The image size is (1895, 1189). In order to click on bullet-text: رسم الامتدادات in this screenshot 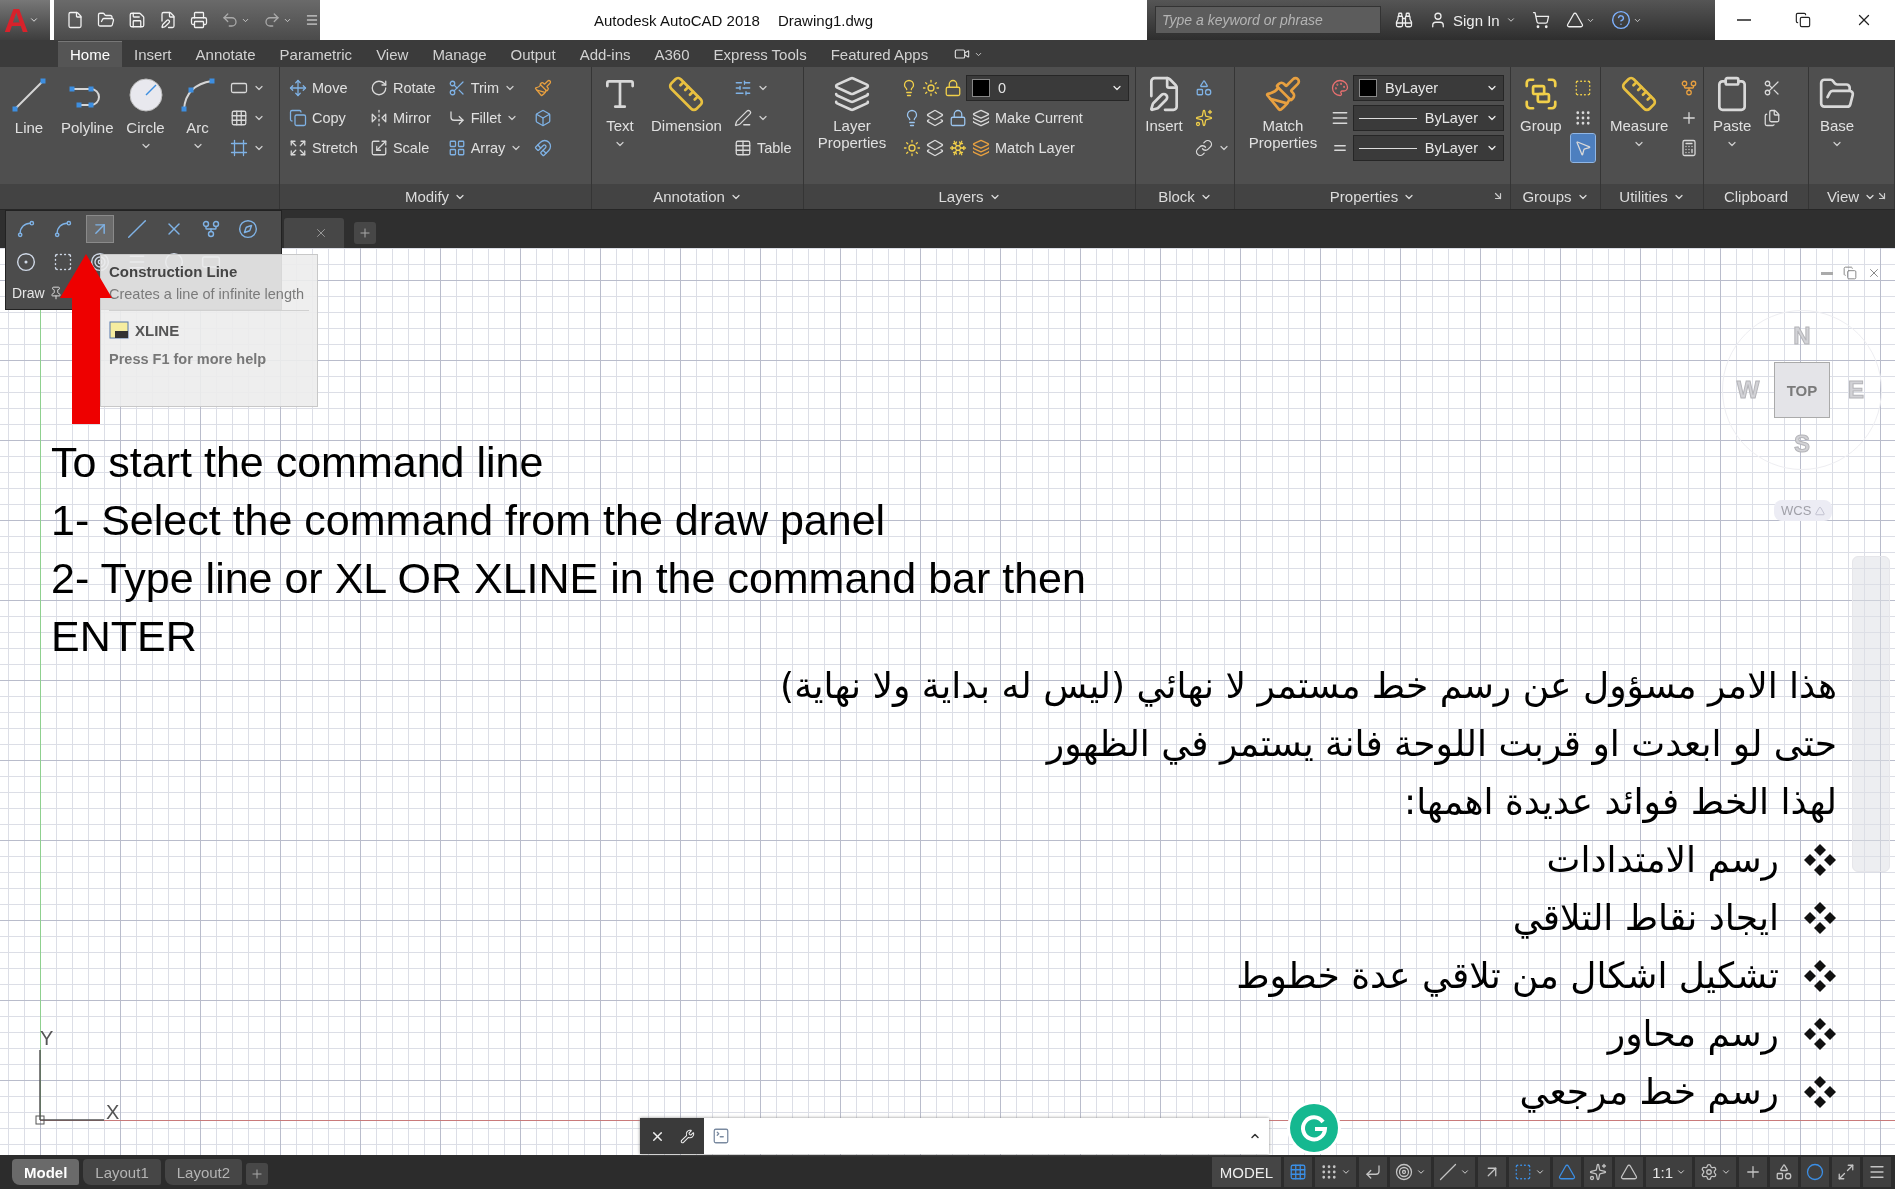, I will do `click(1662, 860)`.